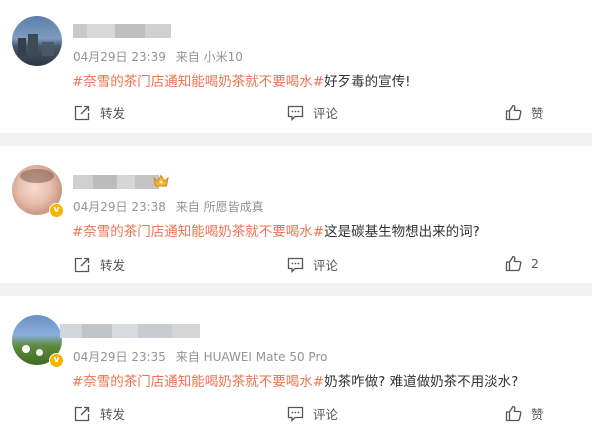  I want to click on post-content: #奈雪的茶门店通知能喝奶茶就不要喝水#这是碳基生物想出来的词?, so click(276, 230).